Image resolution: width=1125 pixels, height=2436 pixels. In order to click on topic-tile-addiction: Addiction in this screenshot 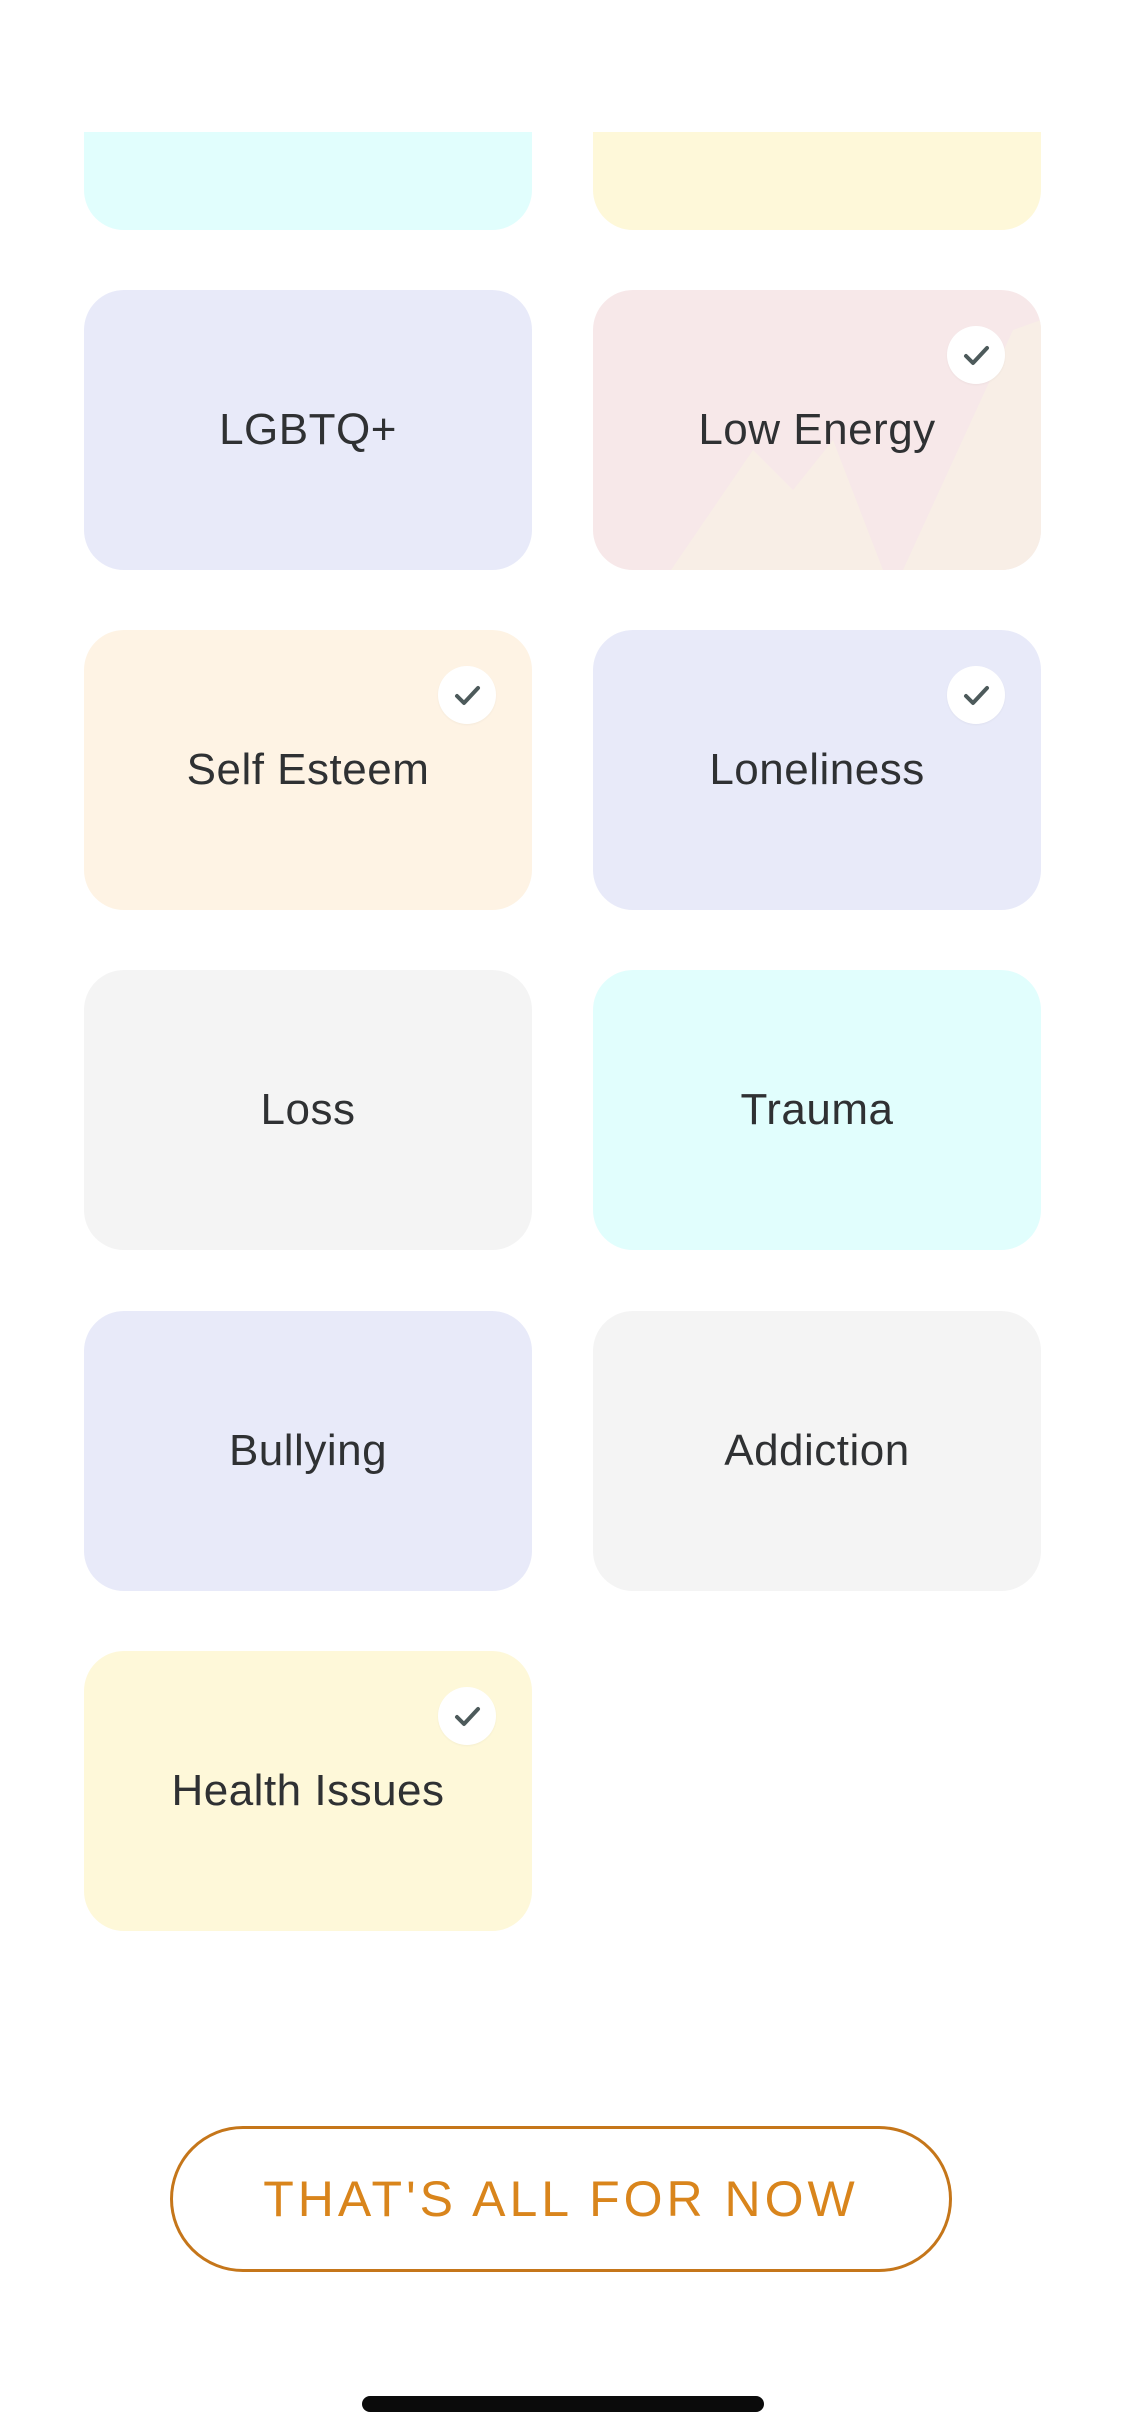, I will do `click(817, 1451)`.